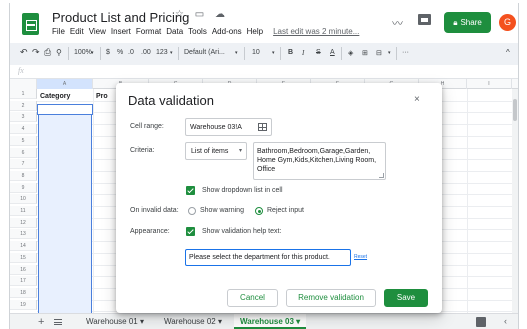 This screenshot has height=329, width=527. Describe the element at coordinates (270, 321) in the screenshot. I see `sheet-tab-warehouse-03: Warehouse 03 ▾` at that location.